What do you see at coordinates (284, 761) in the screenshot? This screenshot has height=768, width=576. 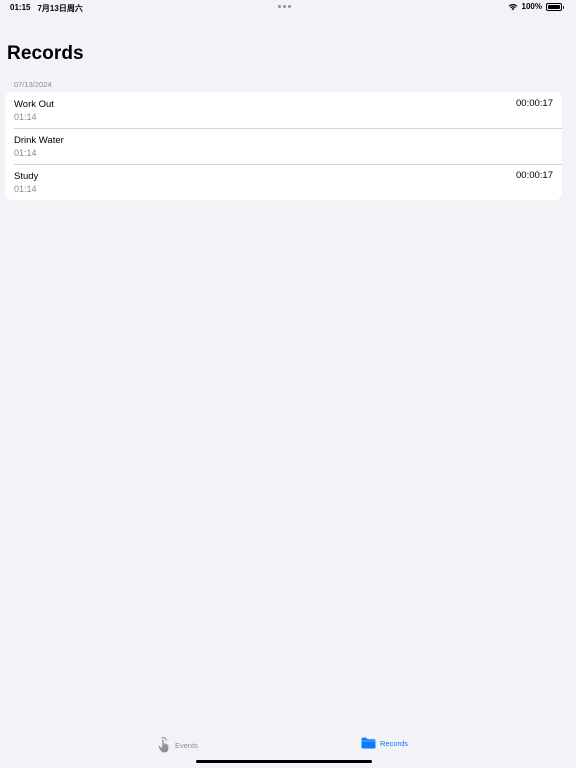 I see `home-indicator` at bounding box center [284, 761].